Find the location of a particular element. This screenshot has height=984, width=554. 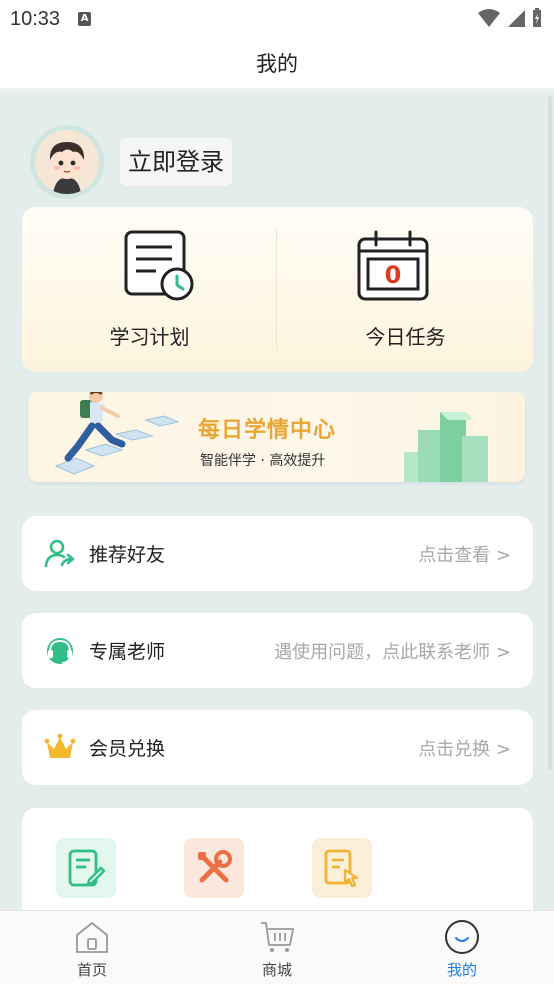

banner-title: 每日学情中心 is located at coordinates (267, 430).